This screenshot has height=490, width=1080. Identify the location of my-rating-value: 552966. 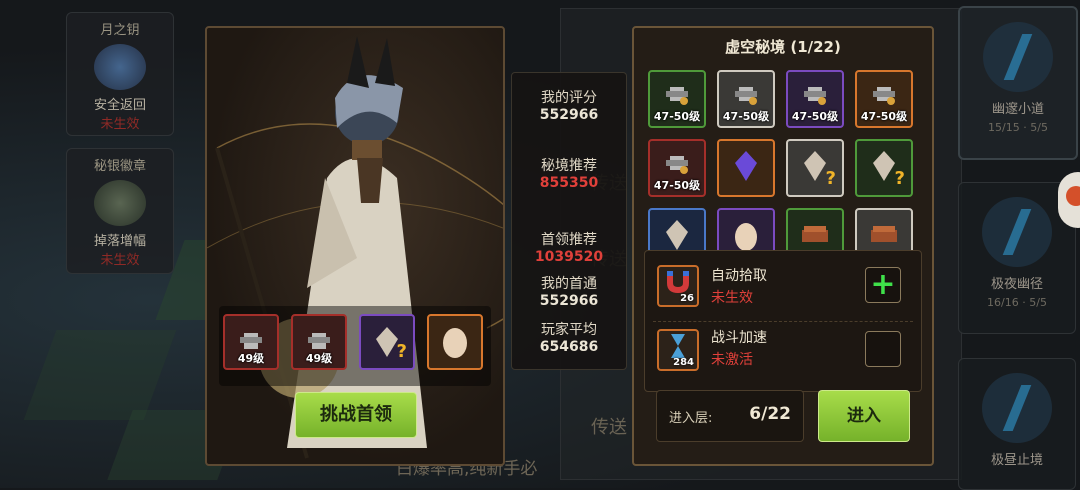
(569, 115).